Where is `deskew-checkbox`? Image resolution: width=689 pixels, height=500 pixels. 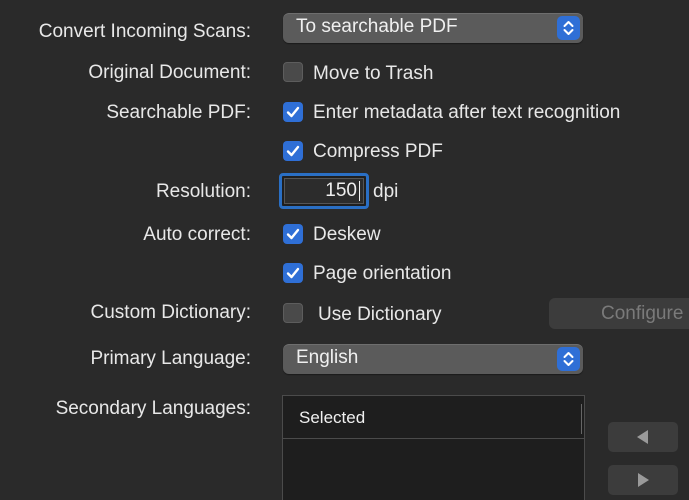
deskew-checkbox is located at coordinates (293, 234).